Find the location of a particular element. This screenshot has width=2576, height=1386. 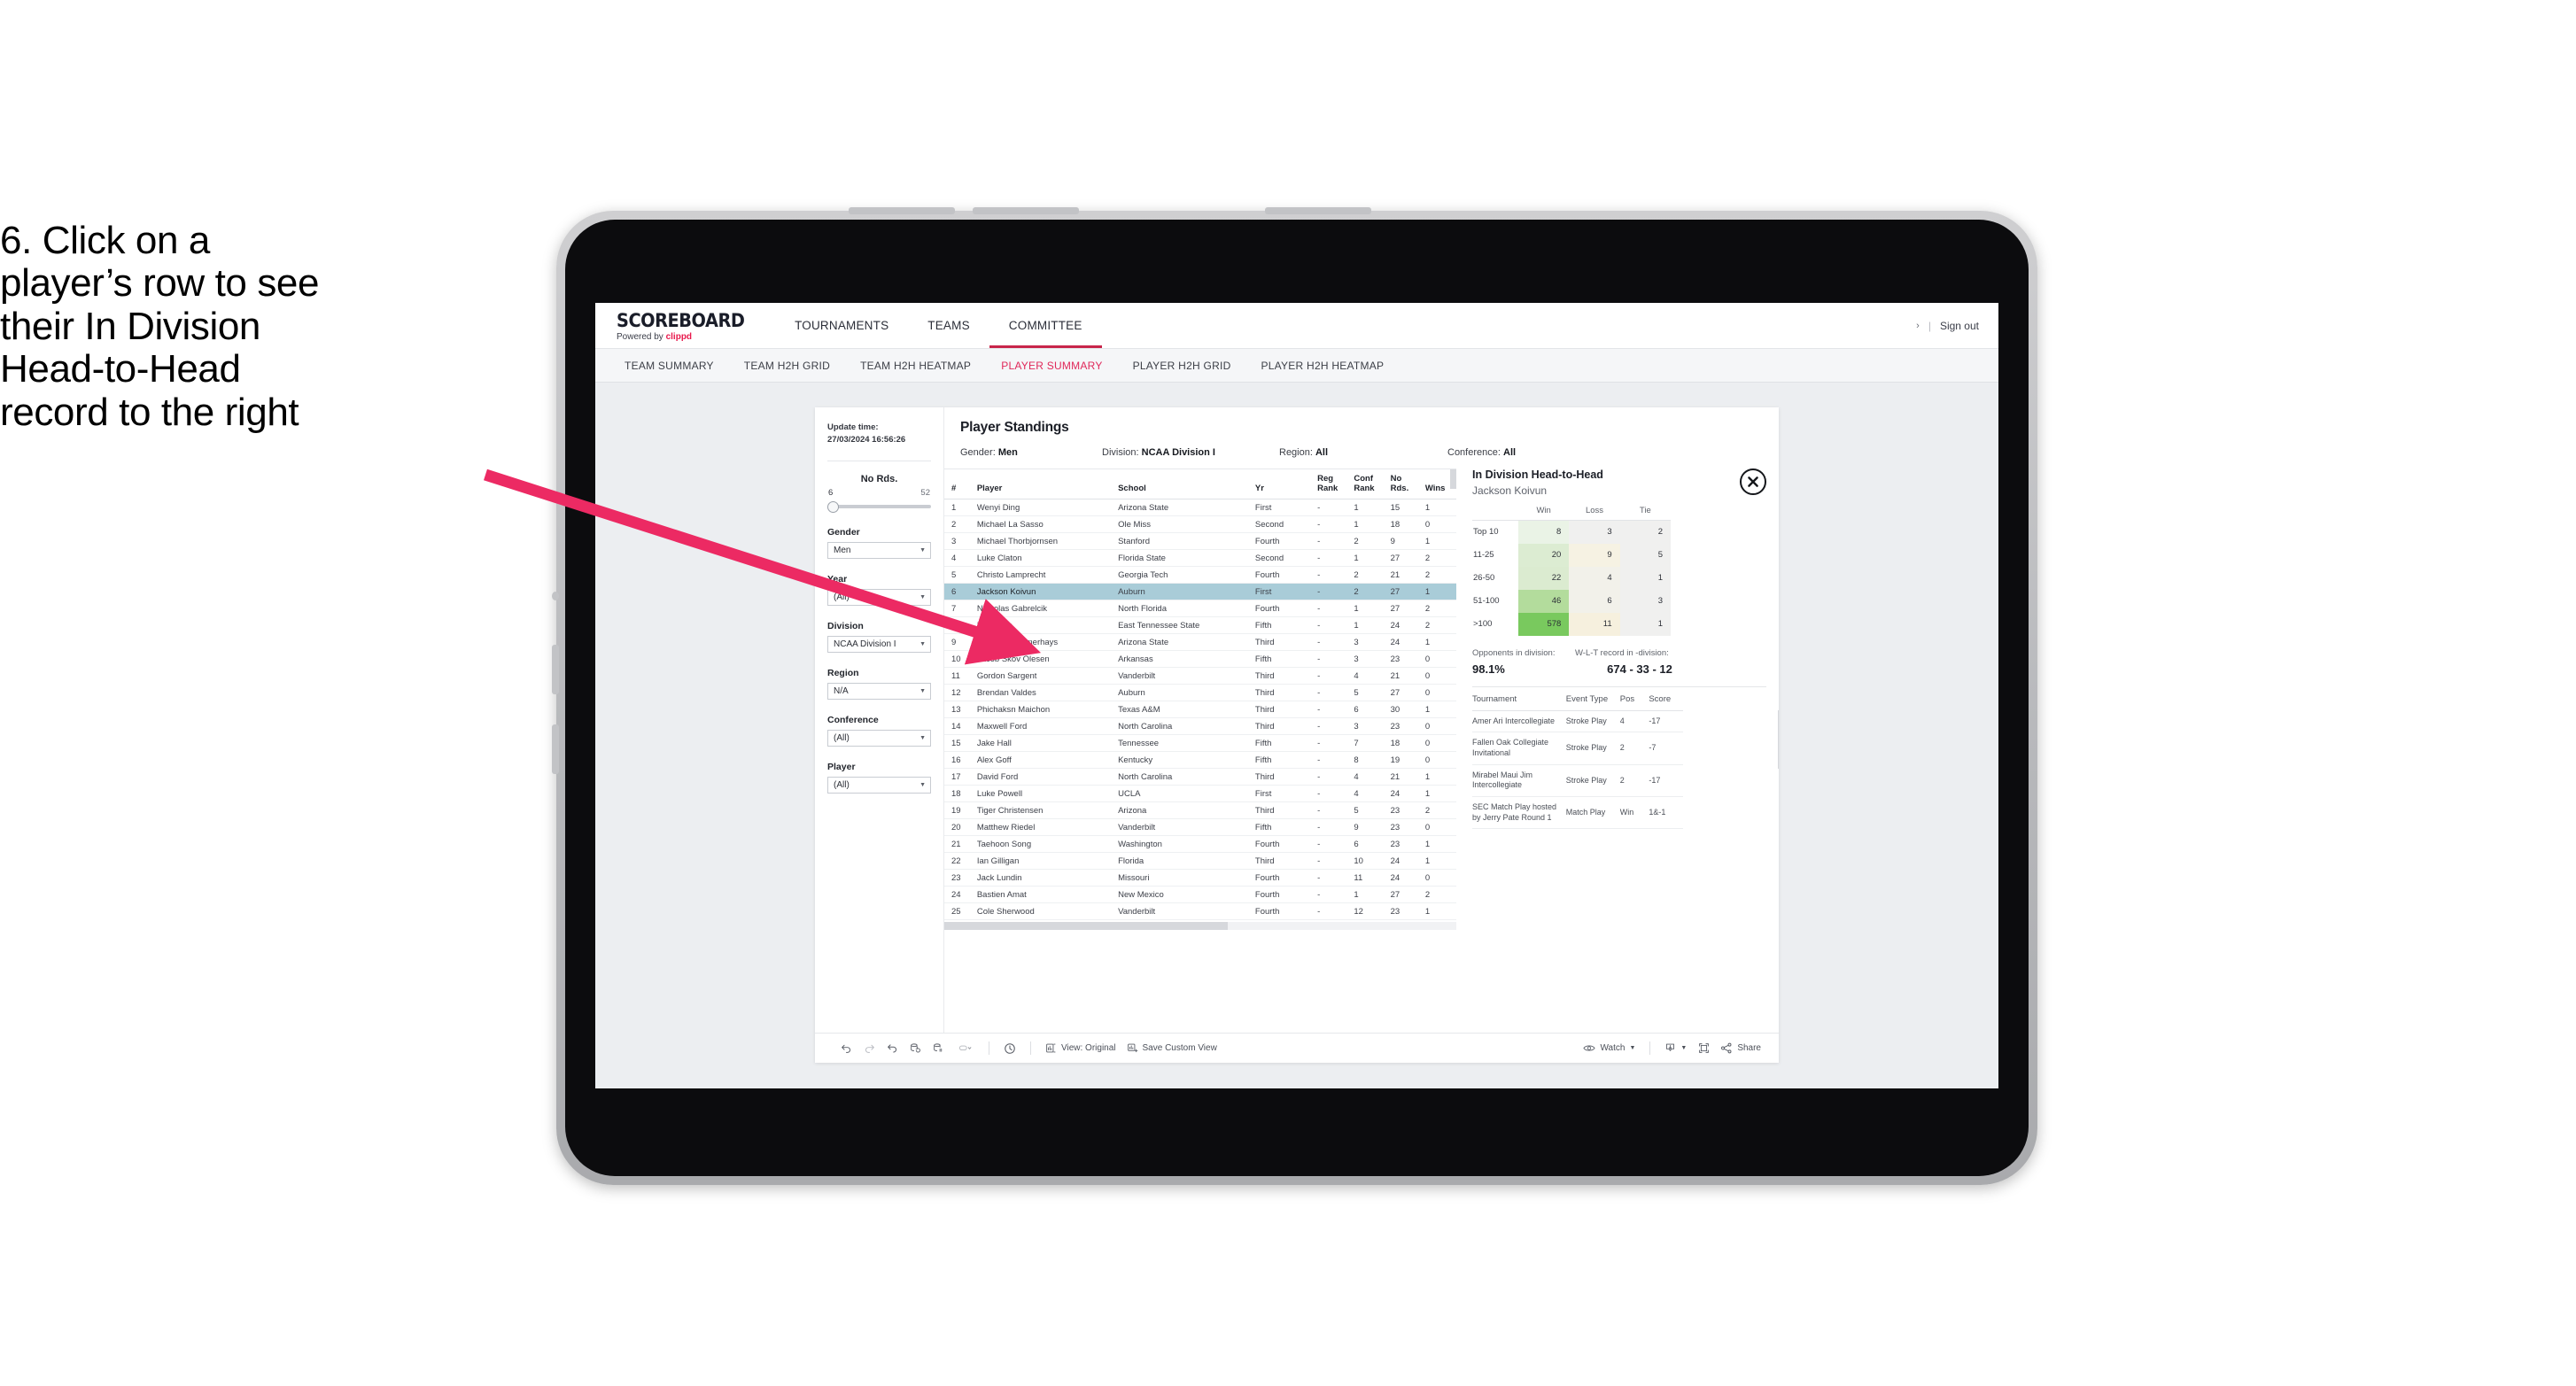

table-row: 8 Mats Ege East Tennessee State Fifth -1 24 2 is located at coordinates (1200, 625).